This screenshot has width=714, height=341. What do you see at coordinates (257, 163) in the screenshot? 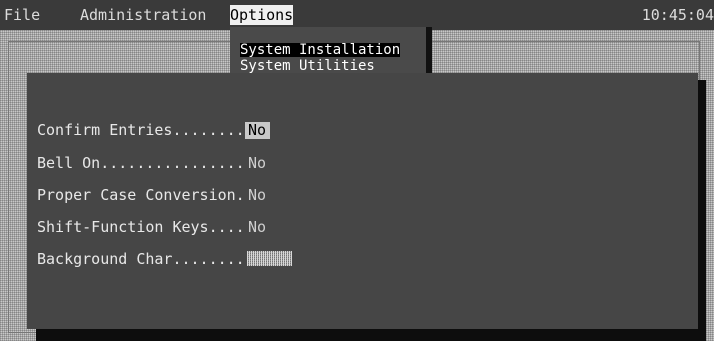
I see `bell-on-value: No` at bounding box center [257, 163].